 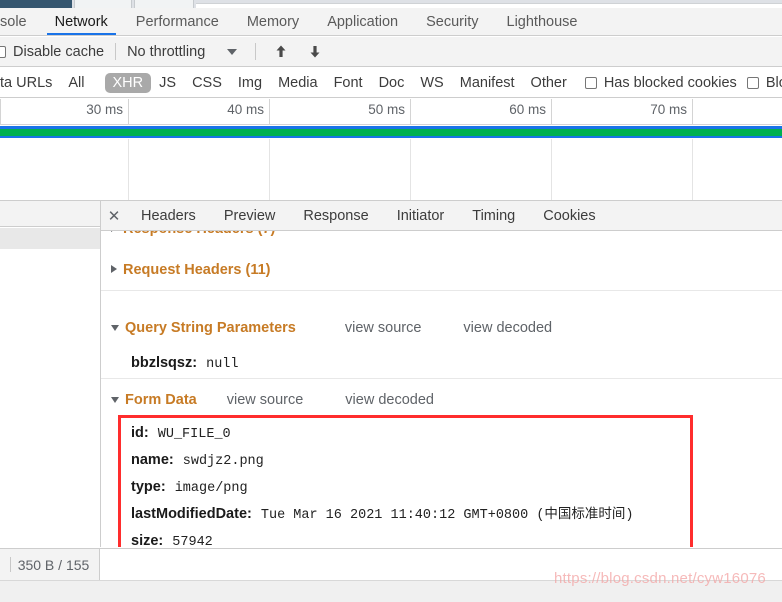 What do you see at coordinates (211, 488) in the screenshot?
I see `form-data-value: image/png` at bounding box center [211, 488].